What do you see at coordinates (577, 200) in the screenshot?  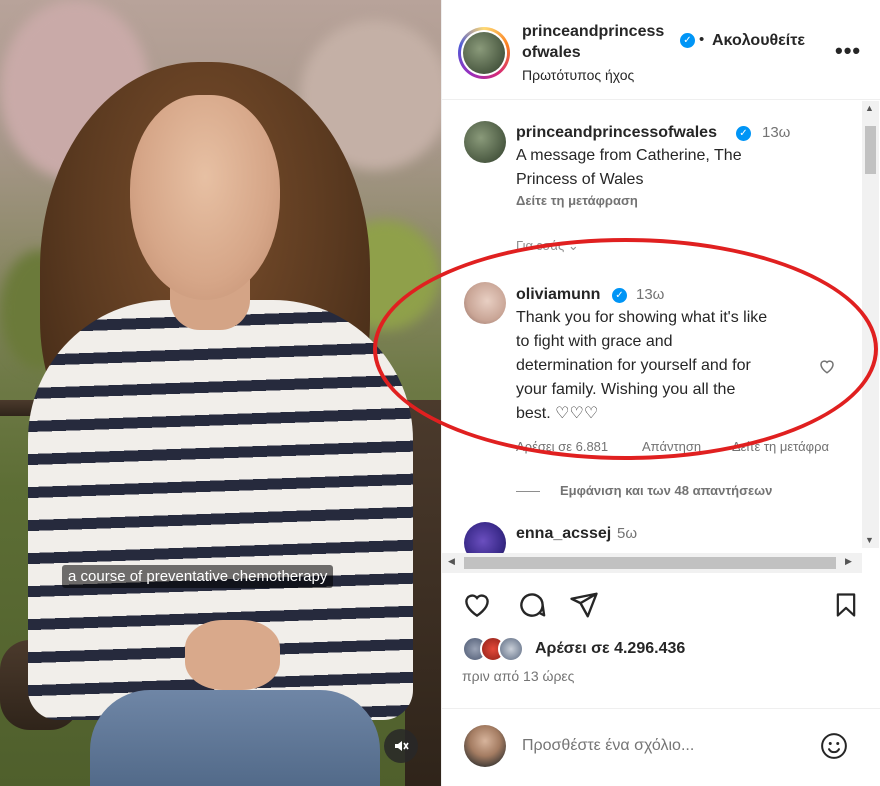 I see `see-translation-link: Δείτε τη μετάφραση` at bounding box center [577, 200].